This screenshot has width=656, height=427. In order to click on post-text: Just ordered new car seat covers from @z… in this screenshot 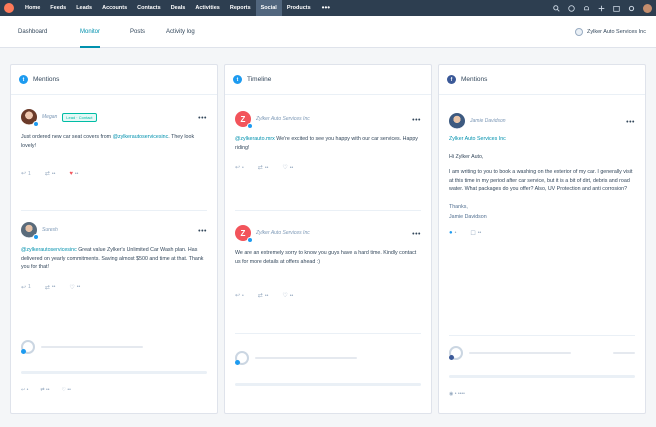, I will do `click(108, 141)`.